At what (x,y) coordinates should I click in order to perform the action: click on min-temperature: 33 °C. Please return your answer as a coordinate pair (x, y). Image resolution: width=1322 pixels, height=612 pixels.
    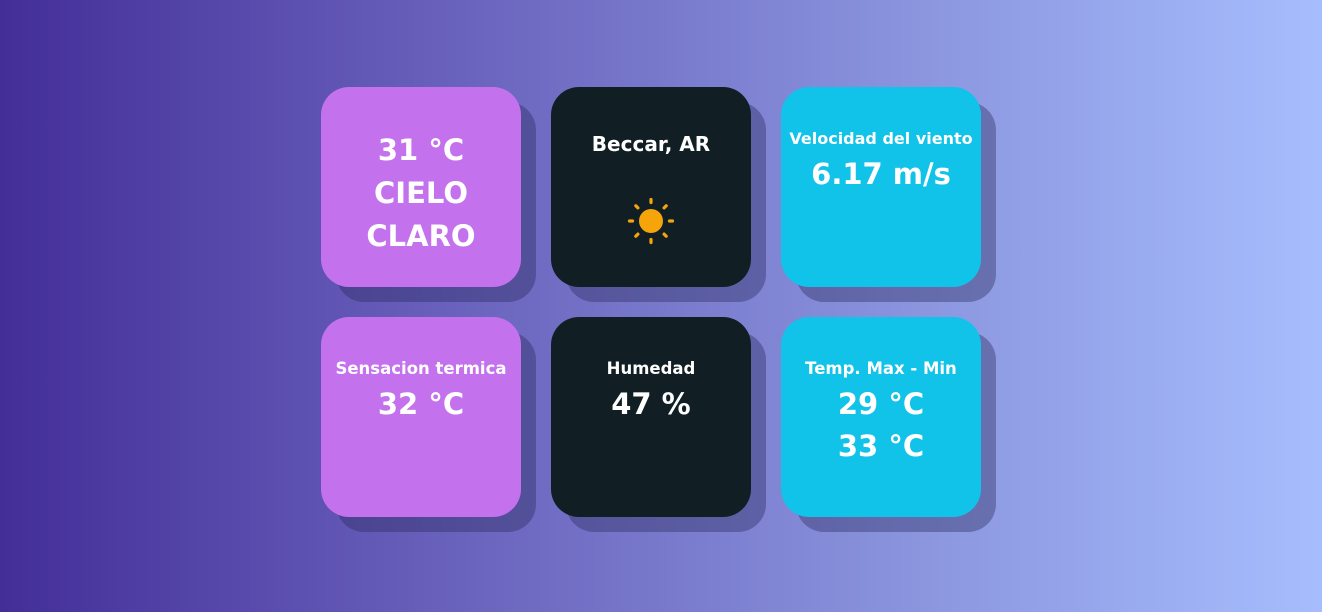
    Looking at the image, I should click on (881, 446).